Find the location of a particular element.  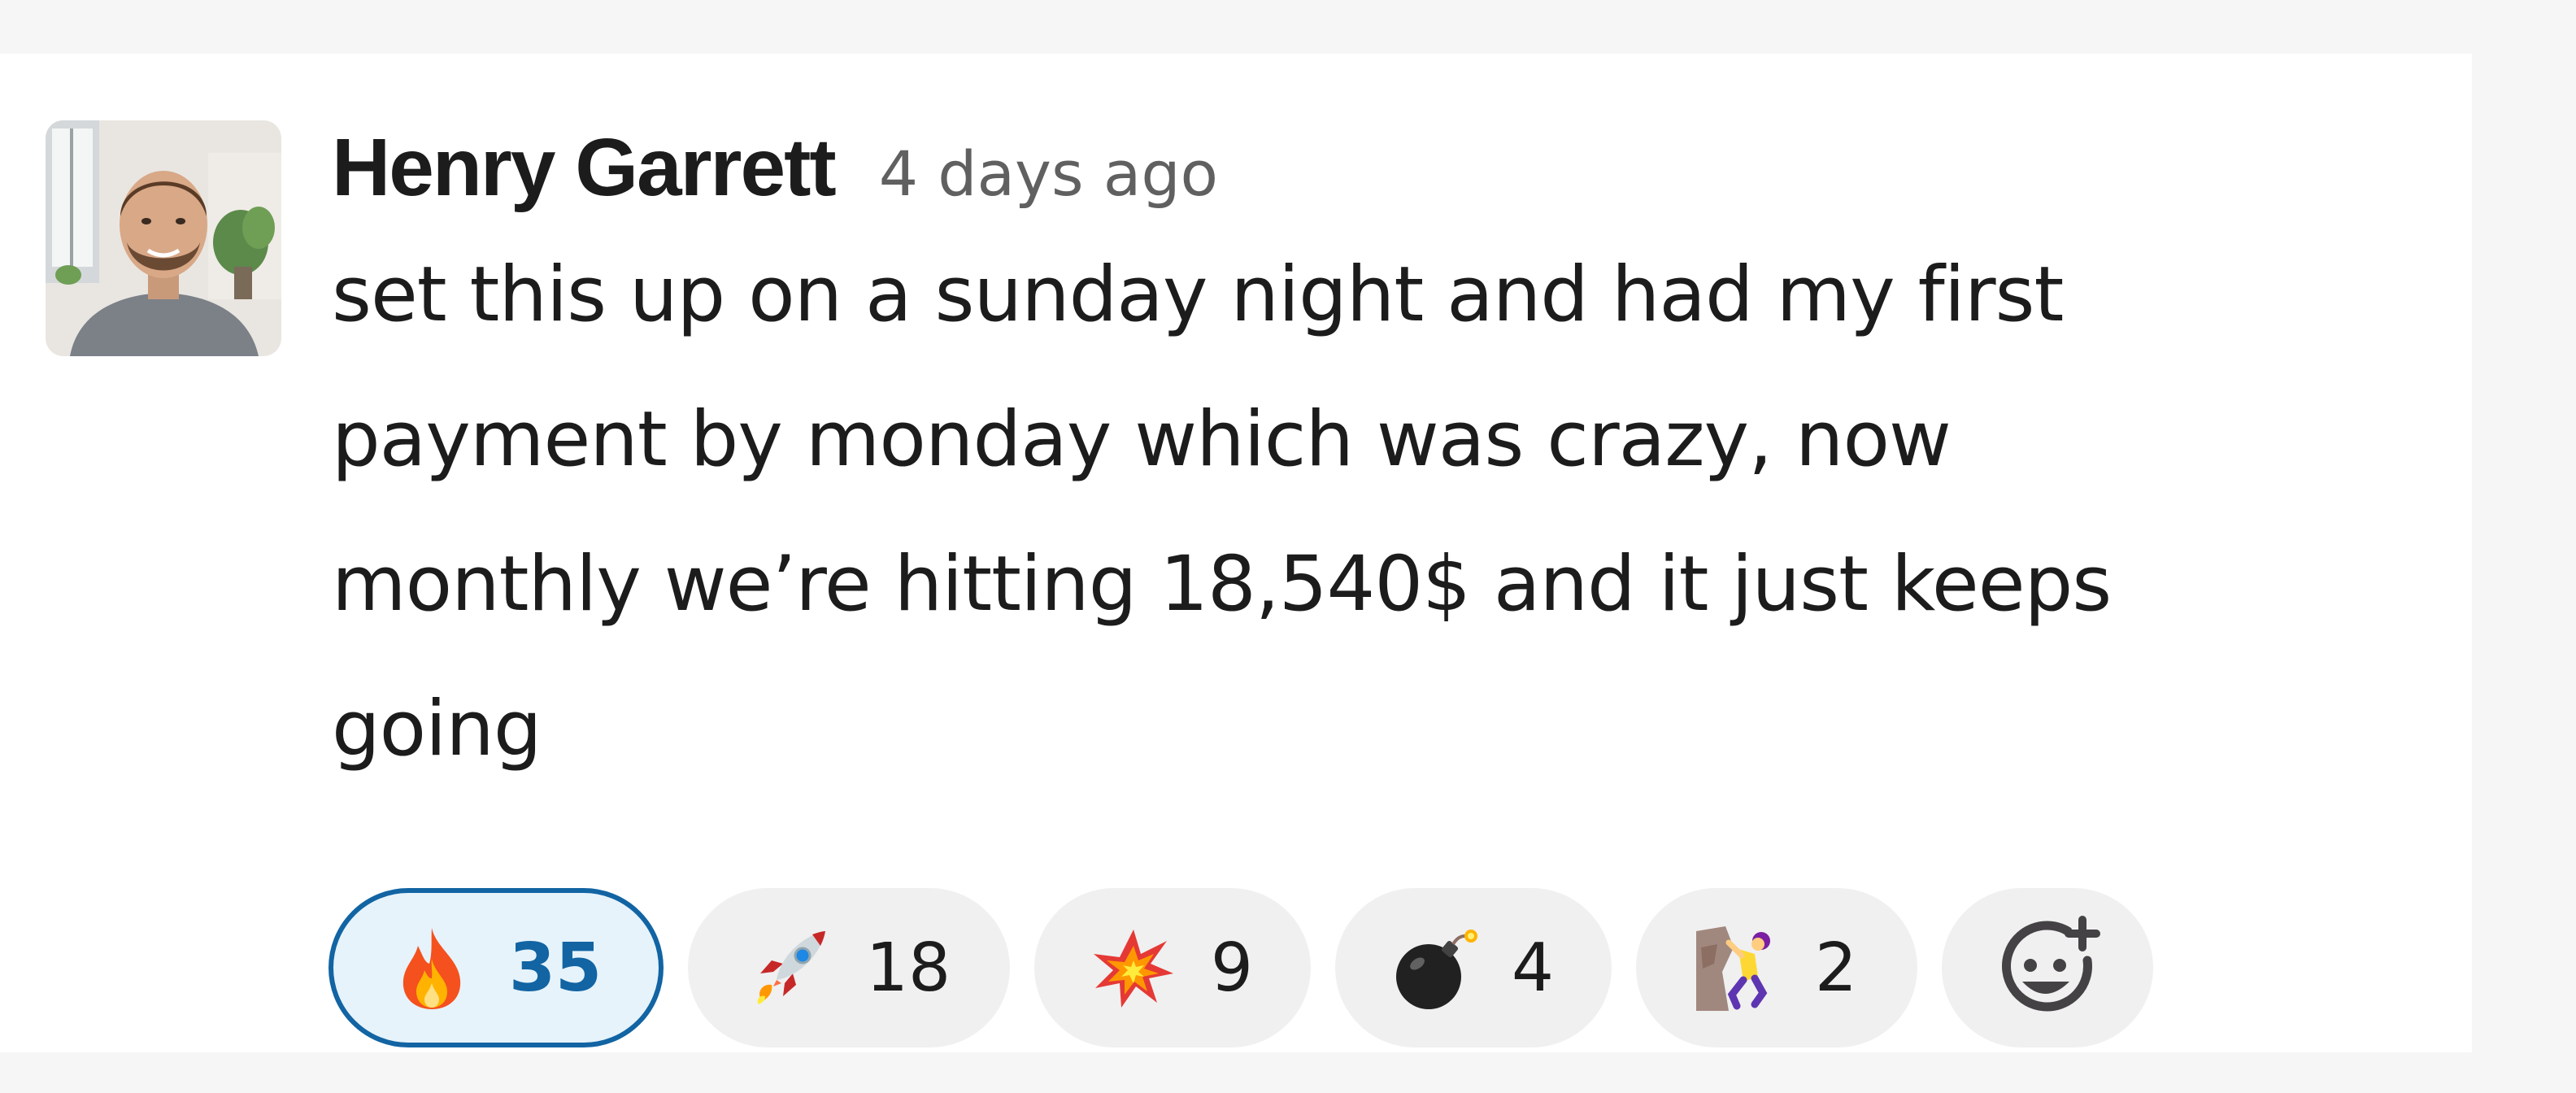

fire-emoji-icon is located at coordinates (432, 968).